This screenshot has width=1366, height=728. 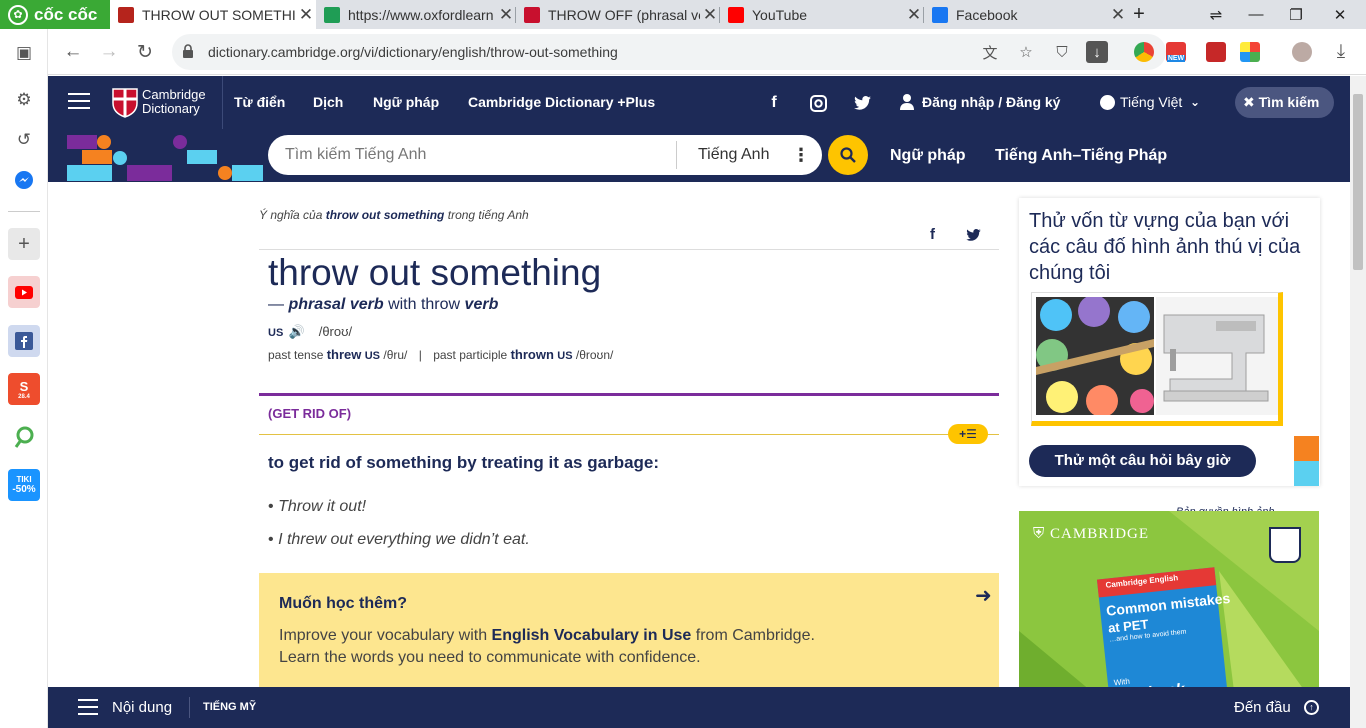 I want to click on profile-avatar, so click(x=1302, y=52).